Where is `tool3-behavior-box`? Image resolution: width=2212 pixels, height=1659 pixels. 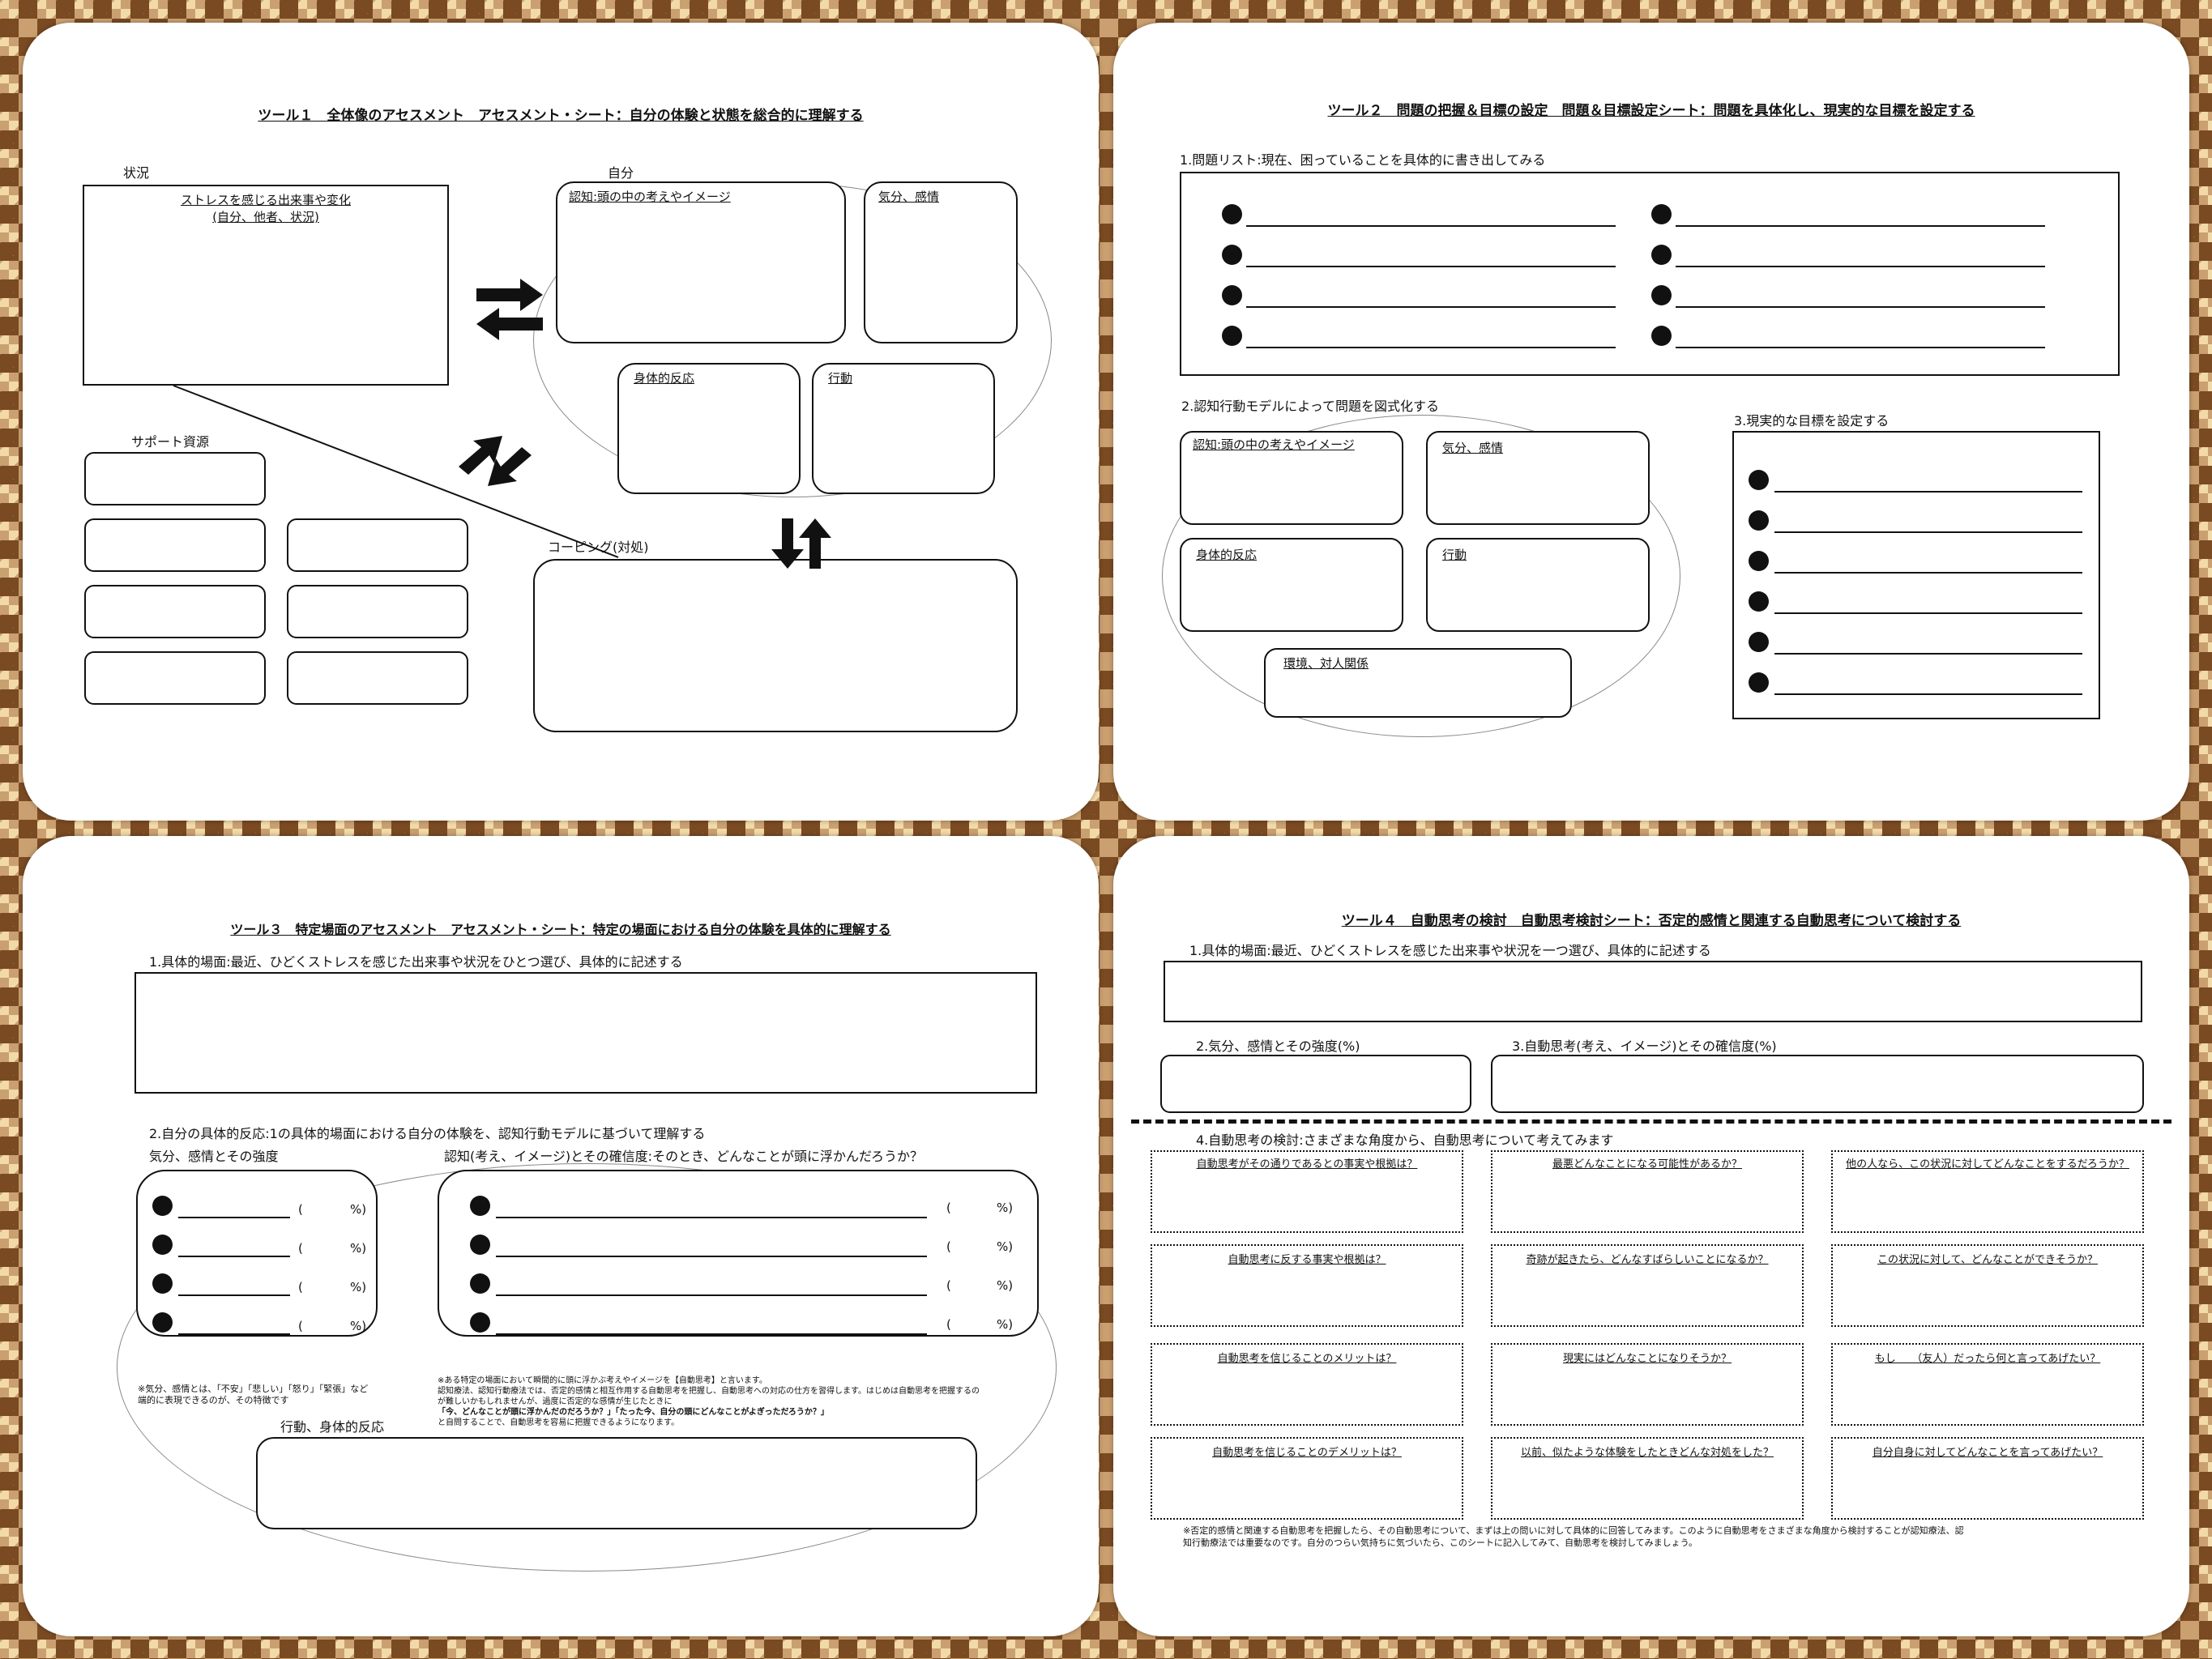
tool3-behavior-box is located at coordinates (616, 1483).